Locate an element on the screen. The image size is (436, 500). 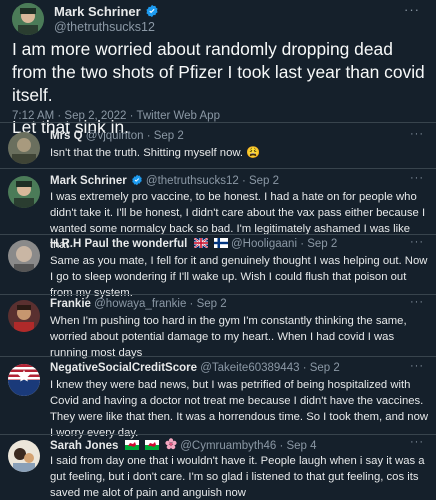
reply-author-name: NegativeSocialCreditScore is located at coordinates (123, 368).